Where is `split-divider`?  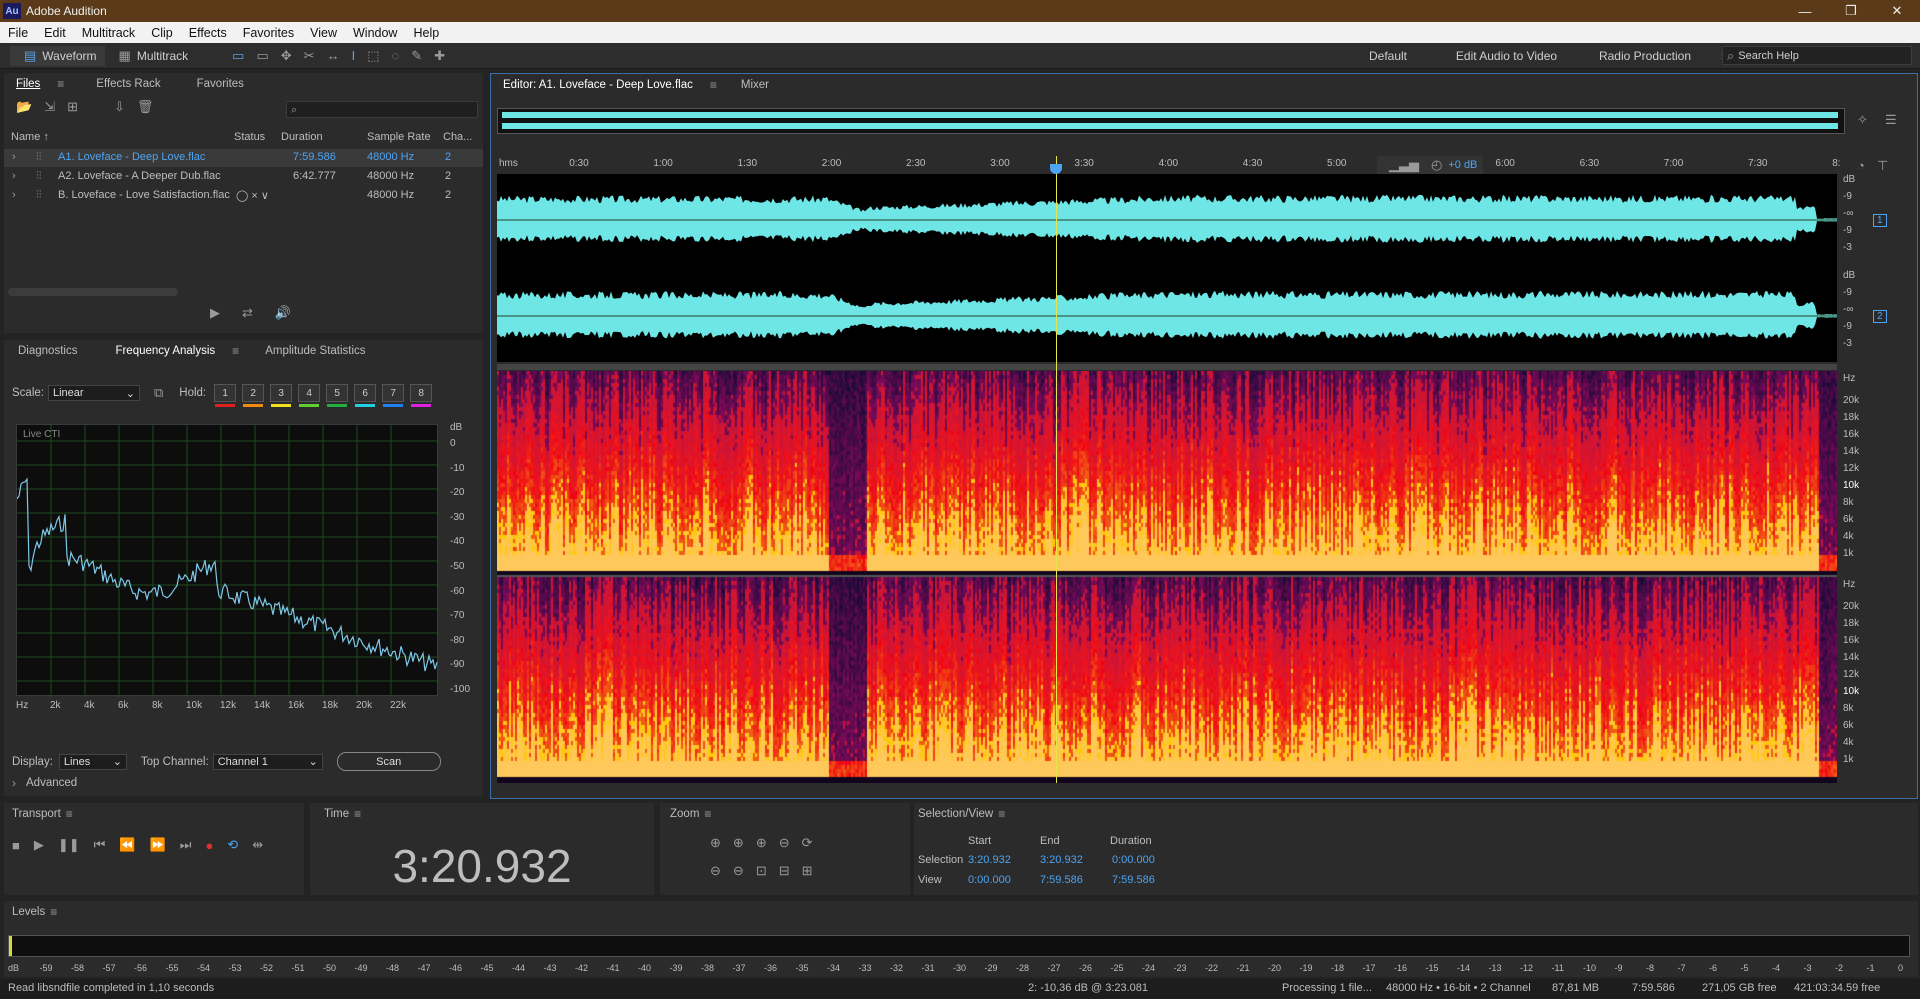
split-divider is located at coordinates (1167, 367).